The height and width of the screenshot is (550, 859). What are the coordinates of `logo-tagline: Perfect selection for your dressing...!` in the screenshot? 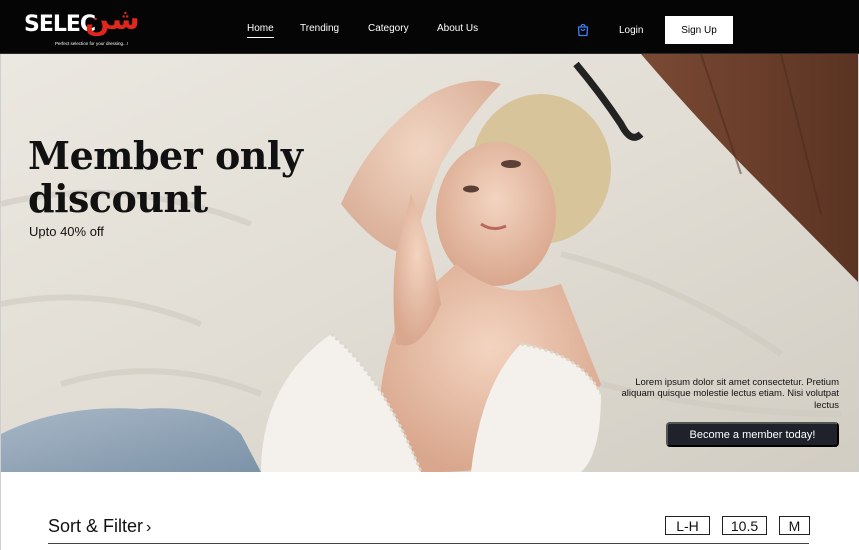 It's located at (92, 43).